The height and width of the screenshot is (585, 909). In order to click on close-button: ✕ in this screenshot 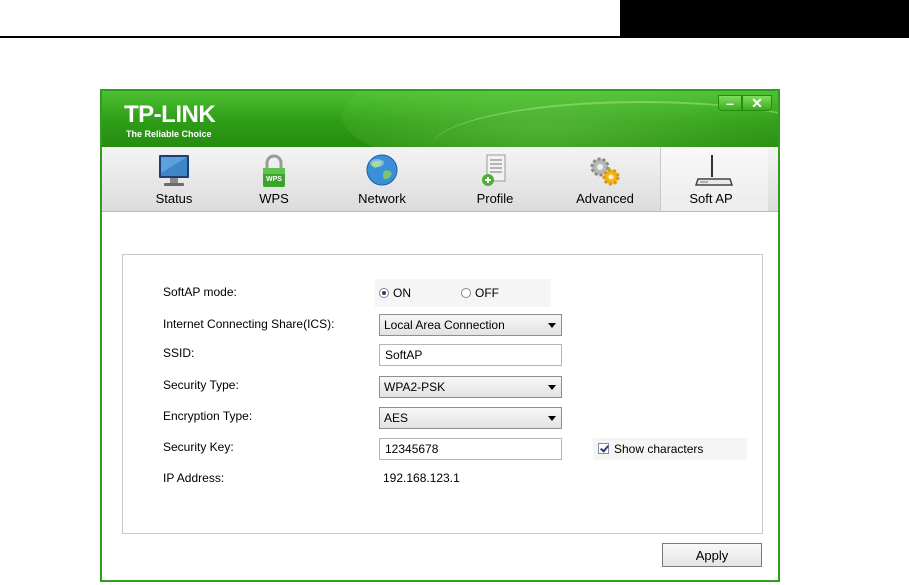, I will do `click(757, 103)`.